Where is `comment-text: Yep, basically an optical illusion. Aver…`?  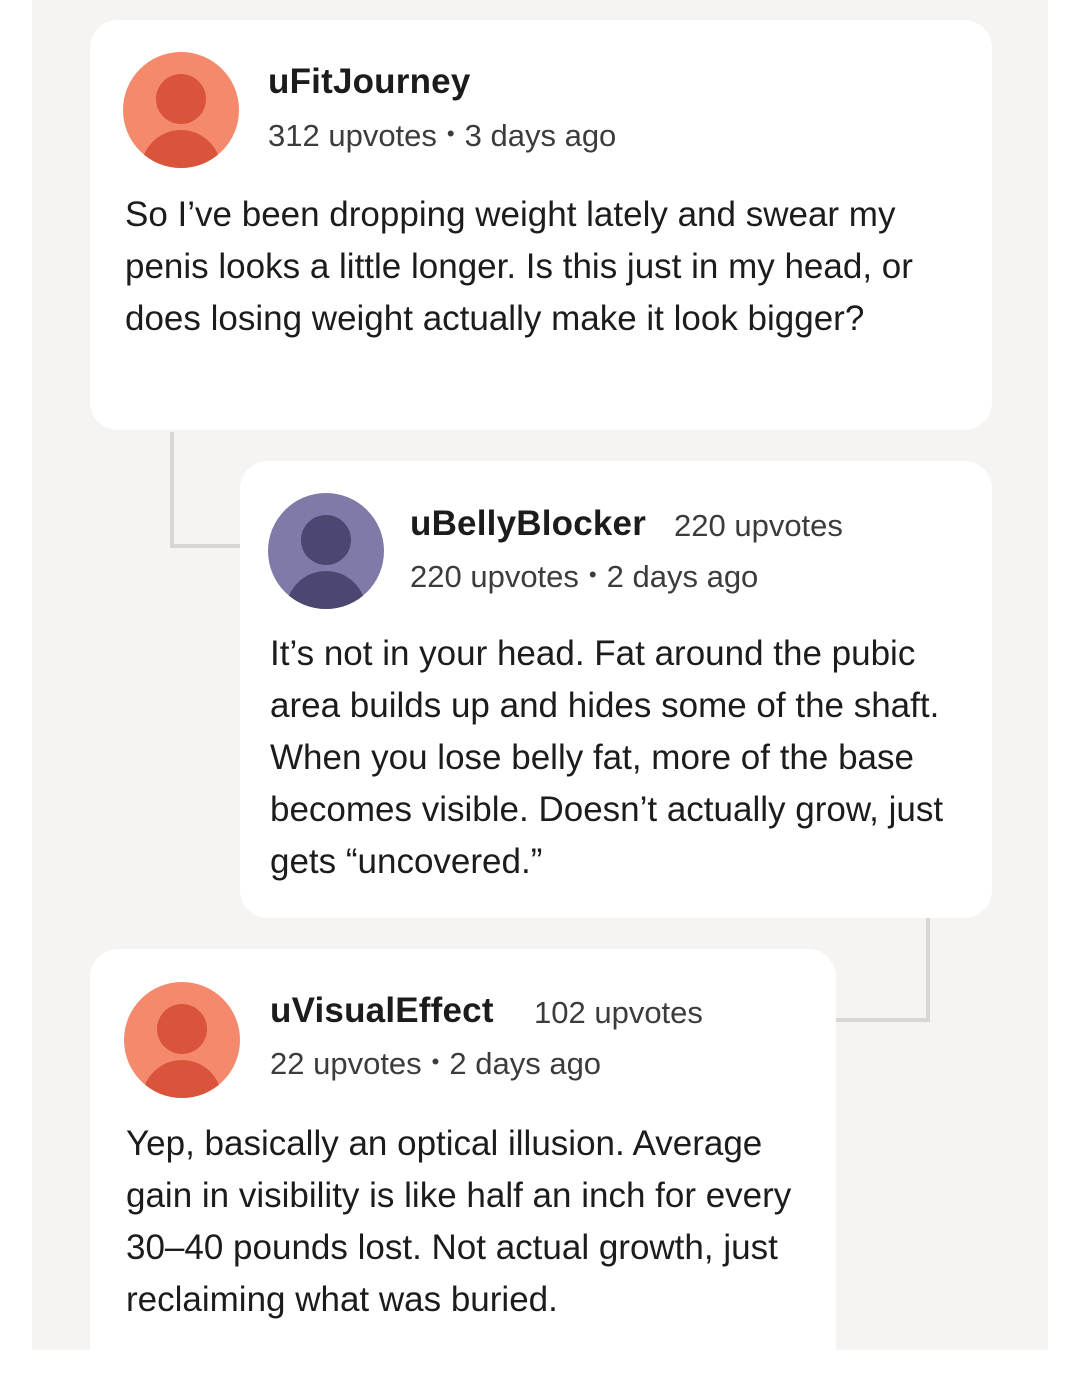
comment-text: Yep, basically an optical illusion. Aver… is located at coordinates (459, 1221).